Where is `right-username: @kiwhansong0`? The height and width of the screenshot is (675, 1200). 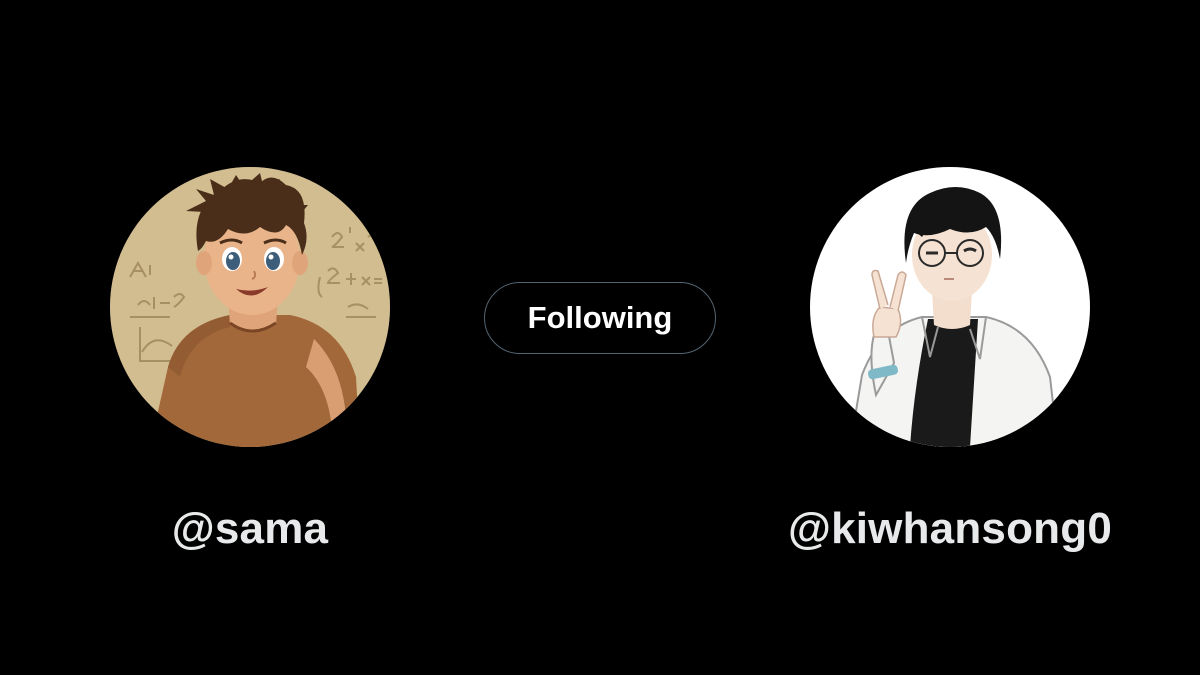 right-username: @kiwhansong0 is located at coordinates (950, 529).